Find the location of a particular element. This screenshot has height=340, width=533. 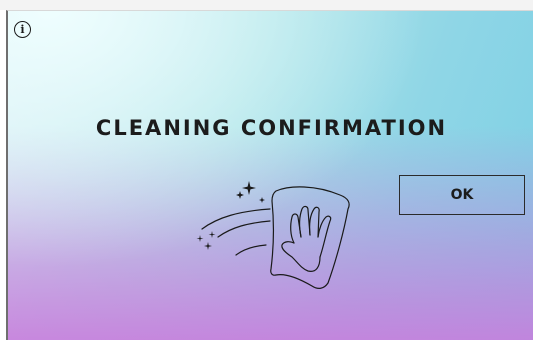

cleaning-cloth-icon is located at coordinates (273, 235).